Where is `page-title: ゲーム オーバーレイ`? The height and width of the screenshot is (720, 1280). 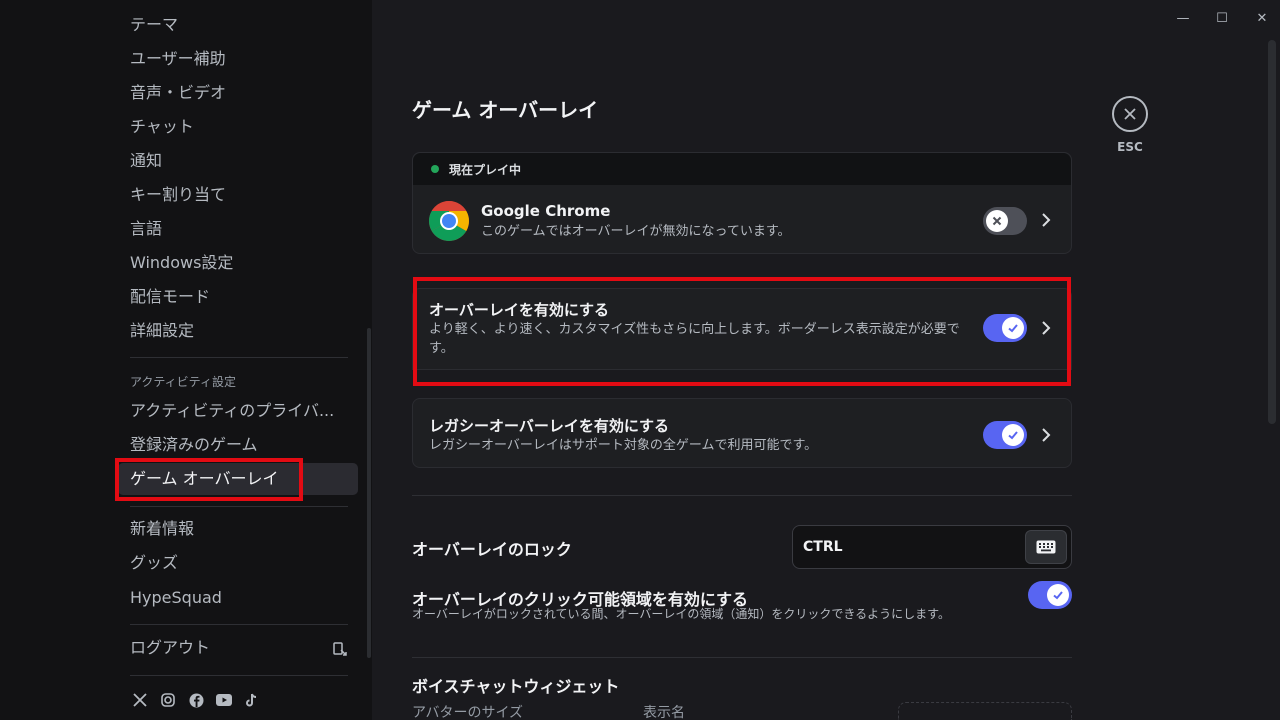 page-title: ゲーム オーバーレイ is located at coordinates (505, 110).